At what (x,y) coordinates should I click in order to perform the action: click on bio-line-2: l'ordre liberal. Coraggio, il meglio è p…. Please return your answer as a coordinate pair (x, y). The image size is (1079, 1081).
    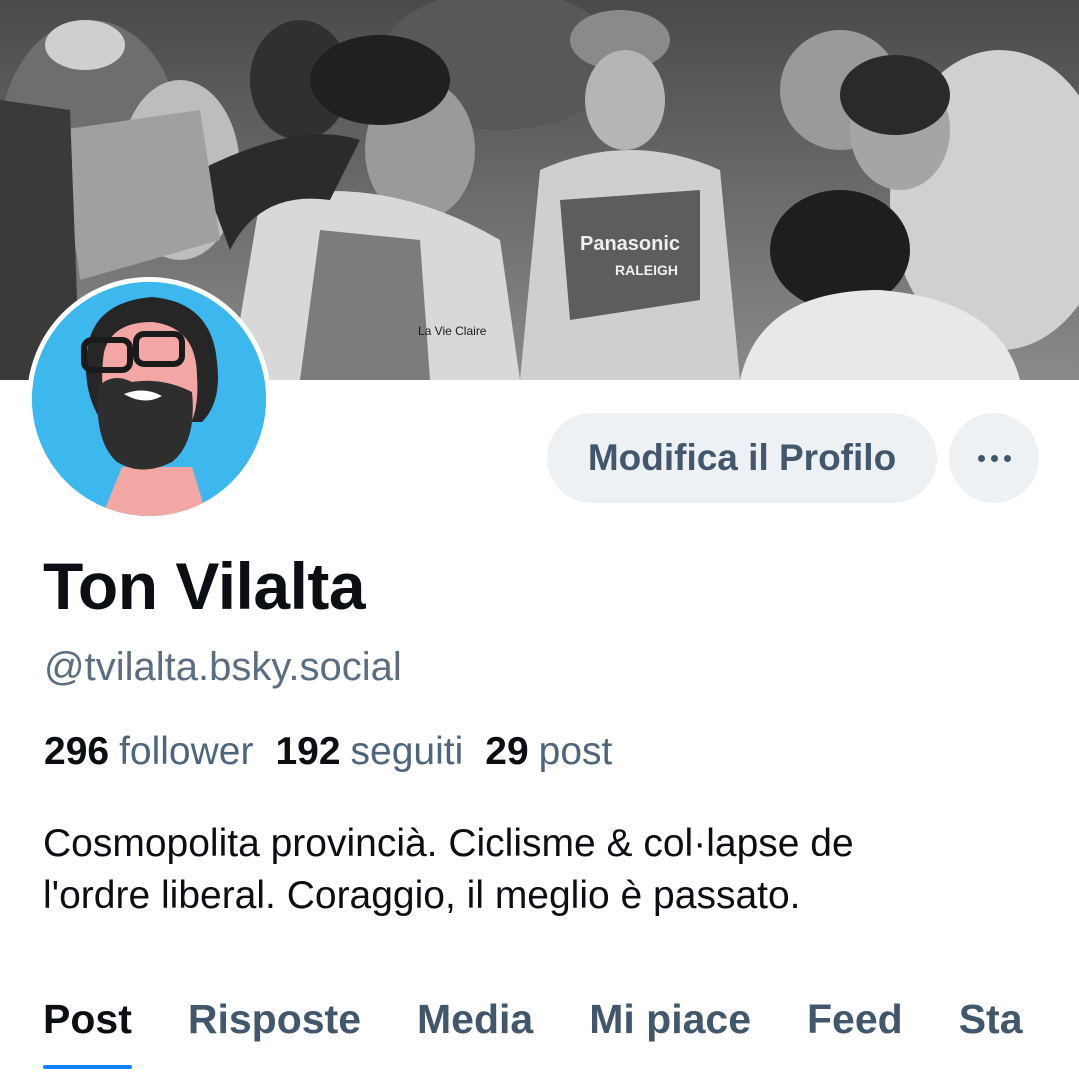
    Looking at the image, I should click on (422, 895).